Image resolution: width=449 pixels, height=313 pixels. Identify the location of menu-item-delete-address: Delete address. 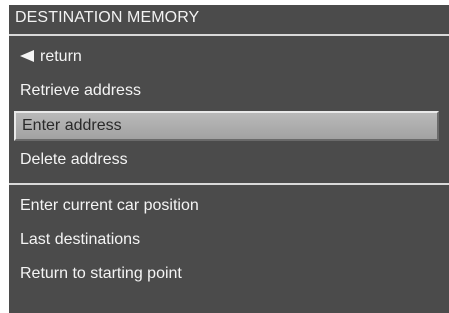
(229, 160).